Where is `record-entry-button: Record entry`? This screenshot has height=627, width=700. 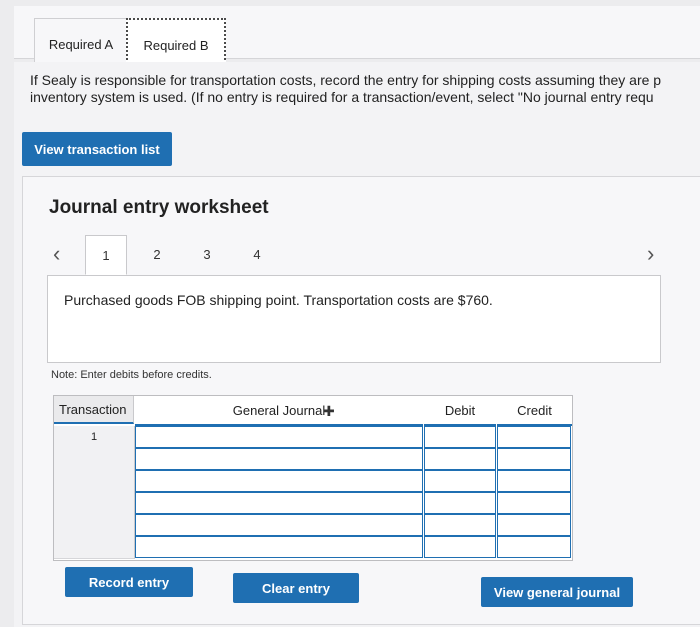
record-entry-button: Record entry is located at coordinates (129, 582).